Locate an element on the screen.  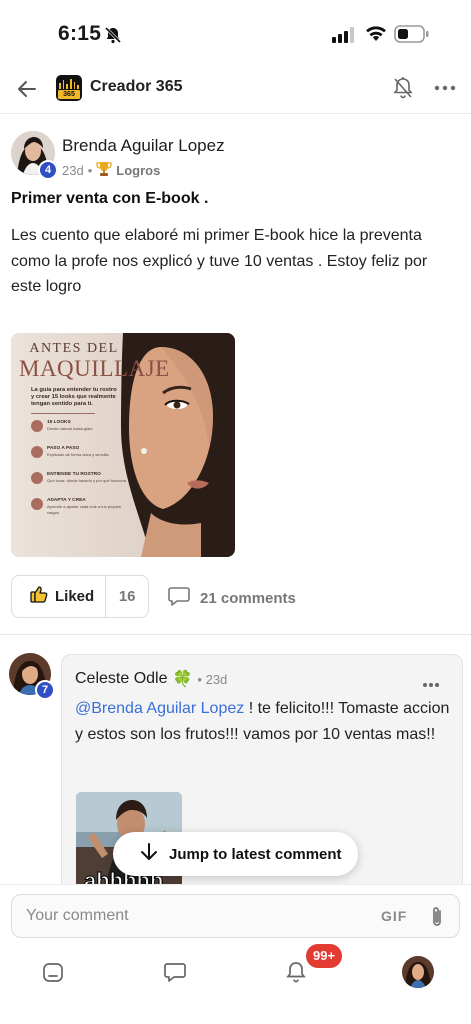
comment-more-icon is located at coordinates (431, 684).